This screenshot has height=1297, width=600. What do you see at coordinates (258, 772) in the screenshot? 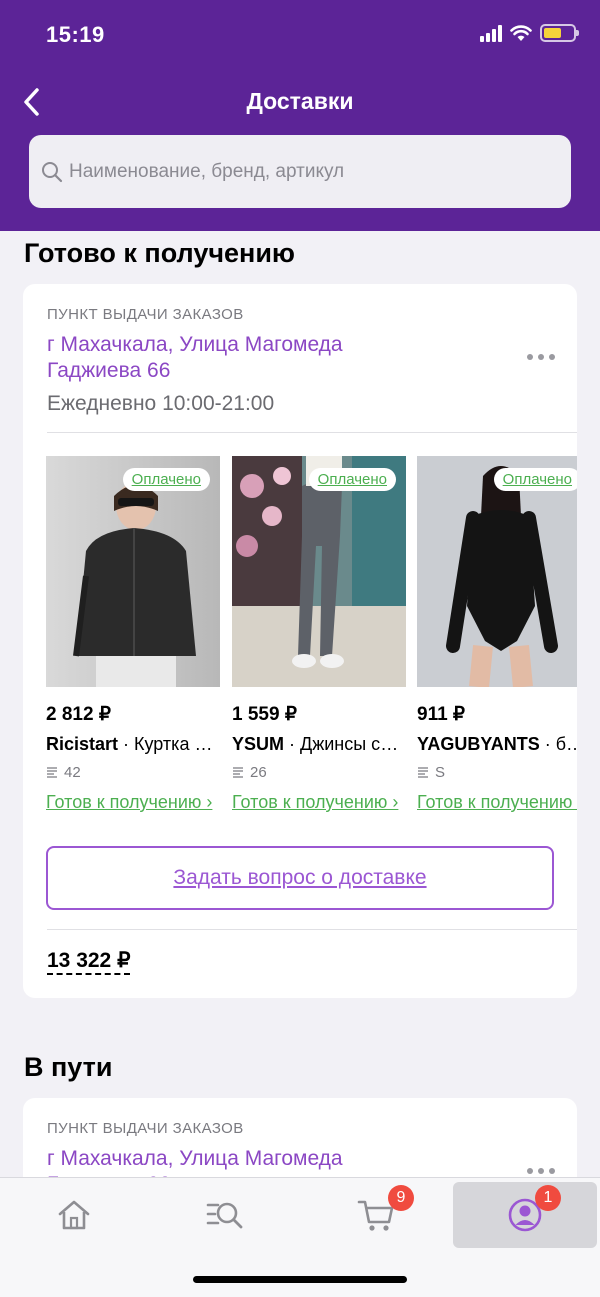
I see `product-size-value: 26` at bounding box center [258, 772].